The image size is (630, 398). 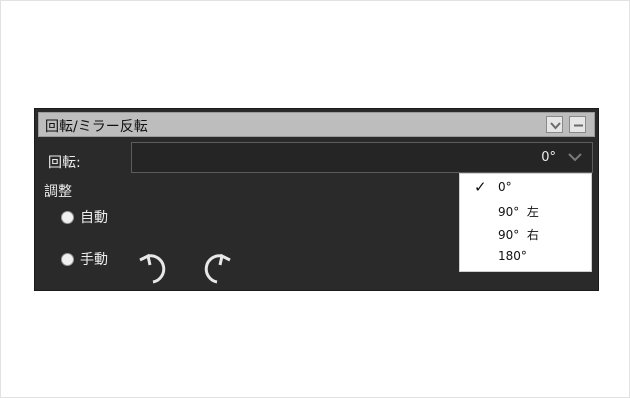 I want to click on rotation-option-label: 180°, so click(x=512, y=256).